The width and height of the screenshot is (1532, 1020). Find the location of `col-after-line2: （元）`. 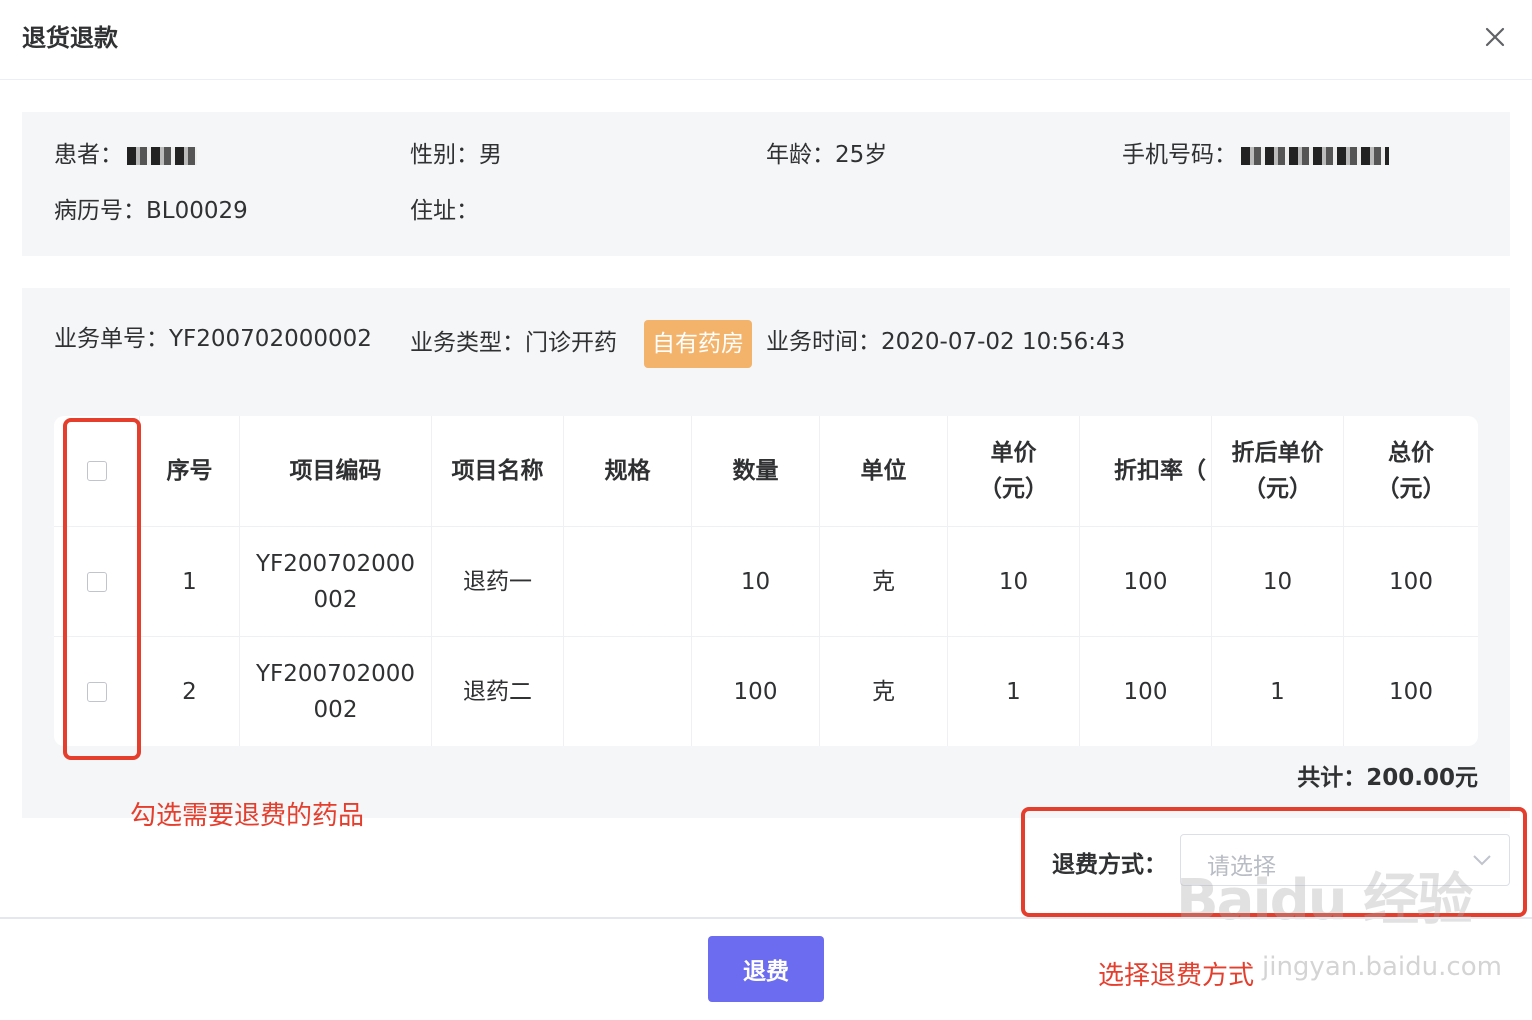

col-after-line2: （元） is located at coordinates (1277, 489).